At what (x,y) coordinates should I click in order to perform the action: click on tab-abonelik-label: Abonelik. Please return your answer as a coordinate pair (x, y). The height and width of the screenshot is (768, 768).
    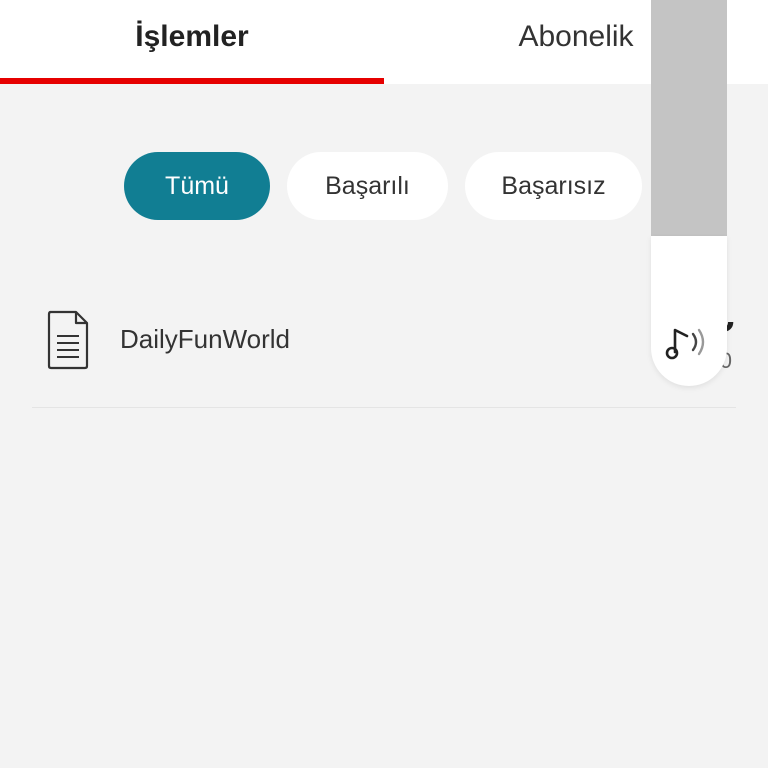
    Looking at the image, I should click on (576, 36).